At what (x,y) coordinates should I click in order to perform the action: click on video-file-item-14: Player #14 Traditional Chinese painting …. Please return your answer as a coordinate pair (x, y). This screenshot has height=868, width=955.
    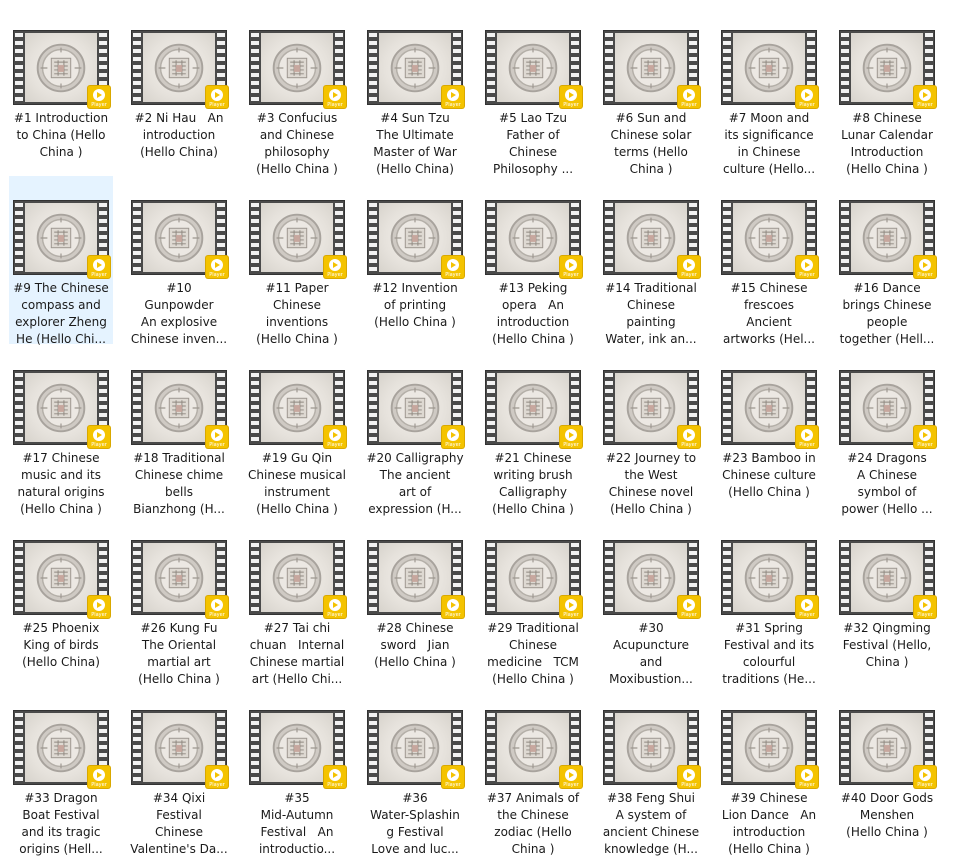
    Looking at the image, I should click on (651, 277).